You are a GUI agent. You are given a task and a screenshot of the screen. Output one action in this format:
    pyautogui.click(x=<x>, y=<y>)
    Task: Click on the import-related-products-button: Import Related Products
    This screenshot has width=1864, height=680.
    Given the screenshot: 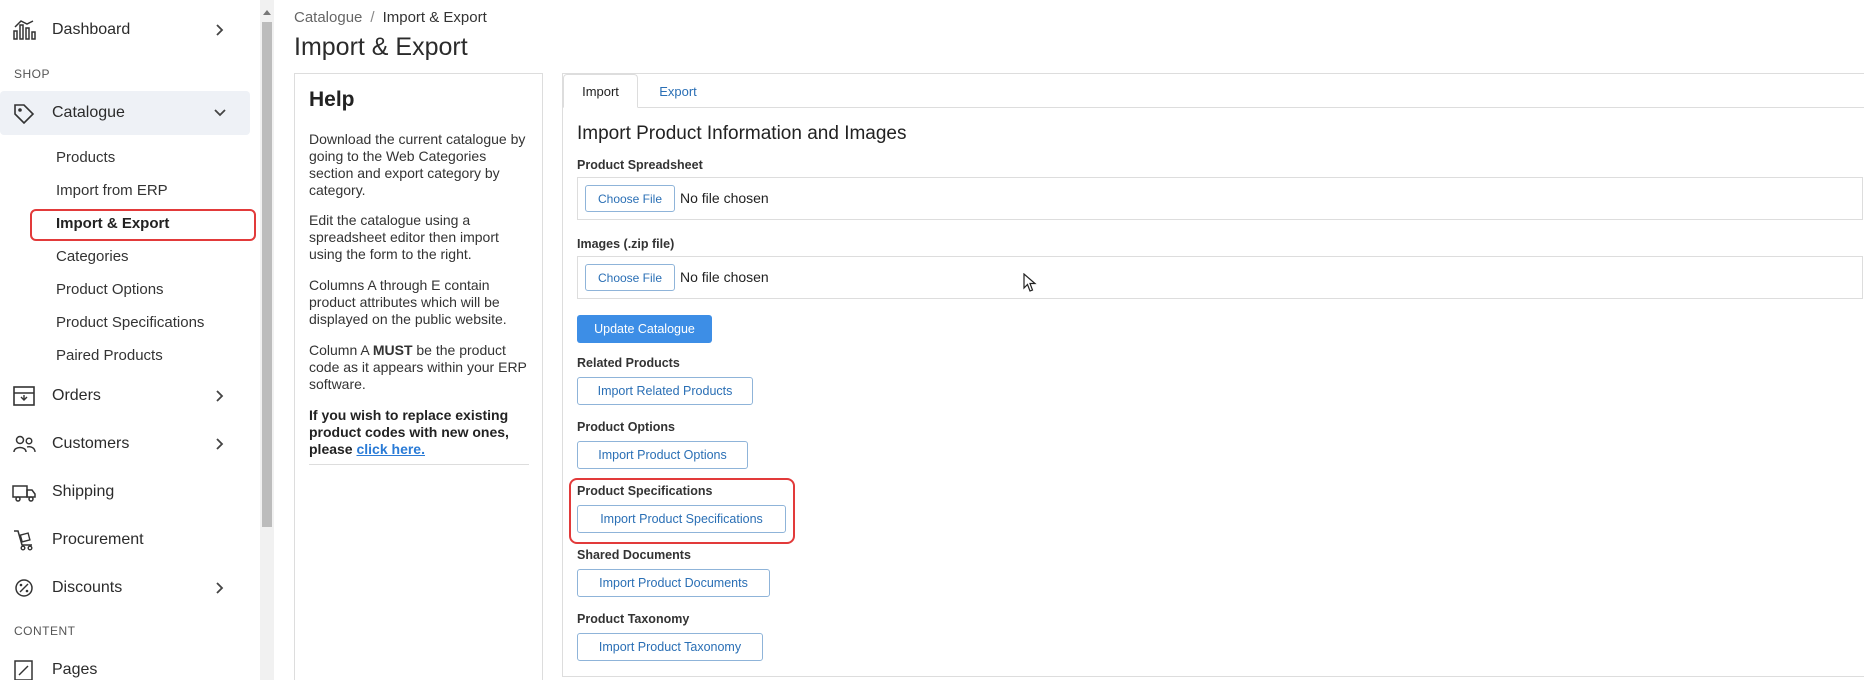 What is the action you would take?
    pyautogui.click(x=665, y=391)
    